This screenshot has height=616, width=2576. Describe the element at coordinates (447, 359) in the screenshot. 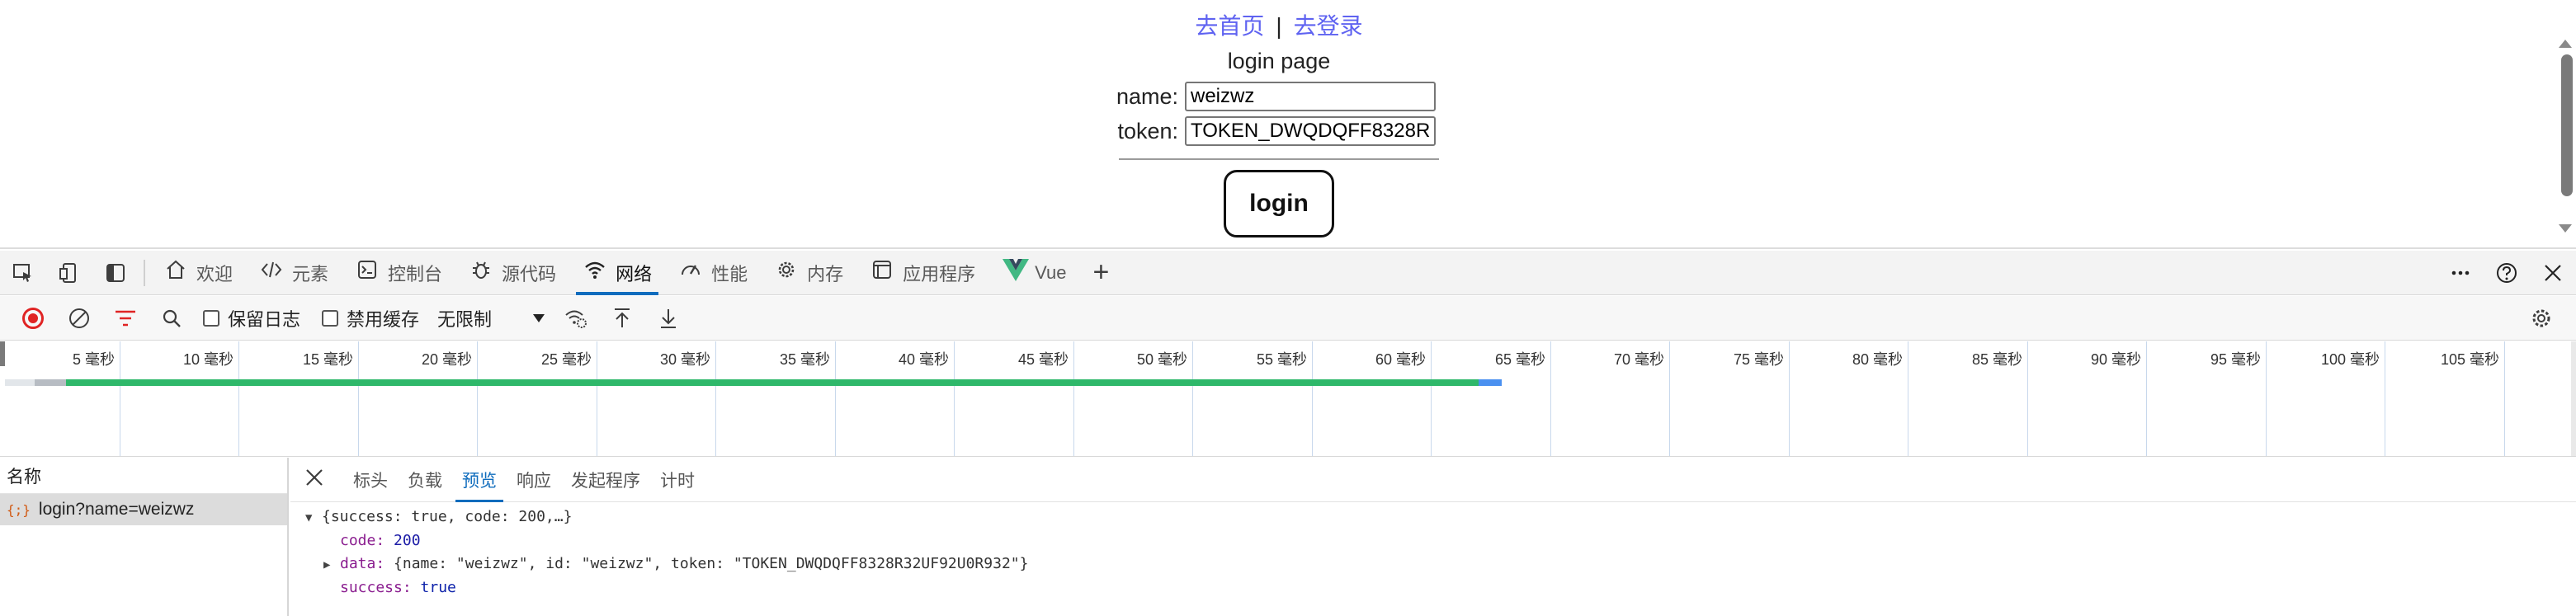

I see `timeline-tick-label: 20 毫秒` at that location.